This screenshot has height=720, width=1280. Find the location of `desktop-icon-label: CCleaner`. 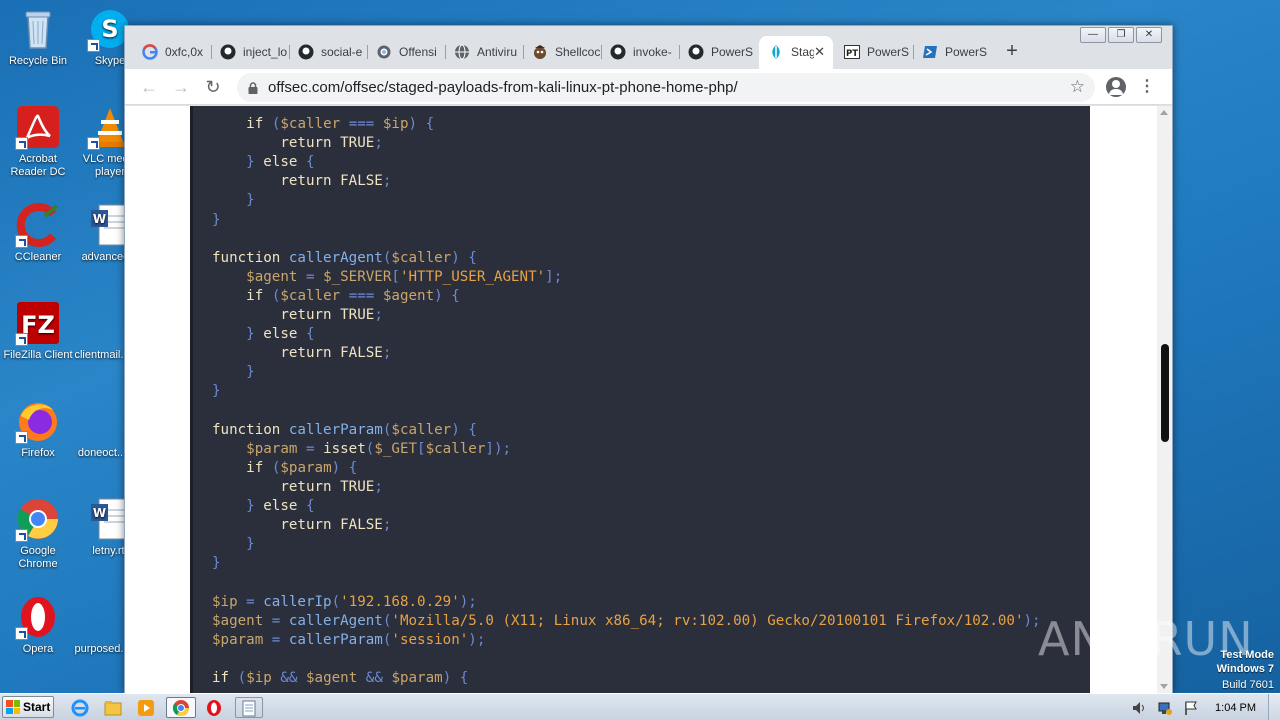

desktop-icon-label: CCleaner is located at coordinates (38, 257).